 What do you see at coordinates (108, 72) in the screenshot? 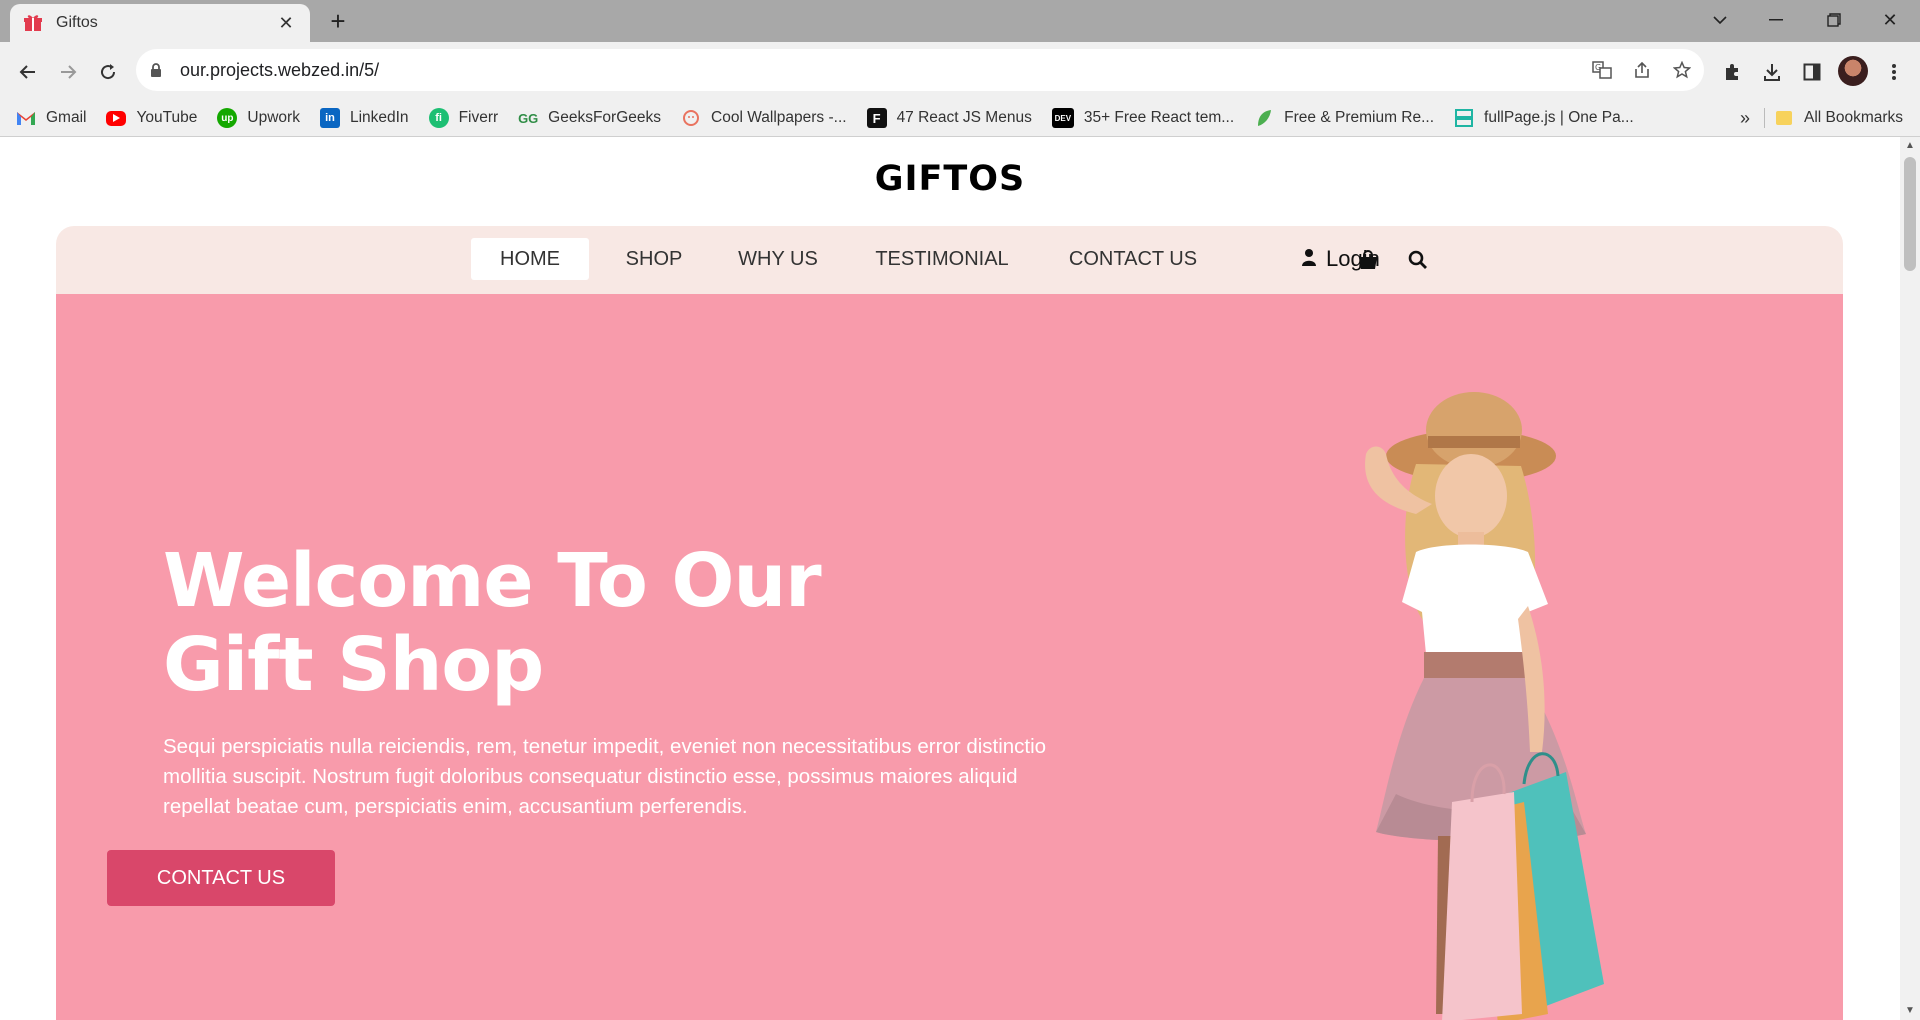
I see `reload-button` at bounding box center [108, 72].